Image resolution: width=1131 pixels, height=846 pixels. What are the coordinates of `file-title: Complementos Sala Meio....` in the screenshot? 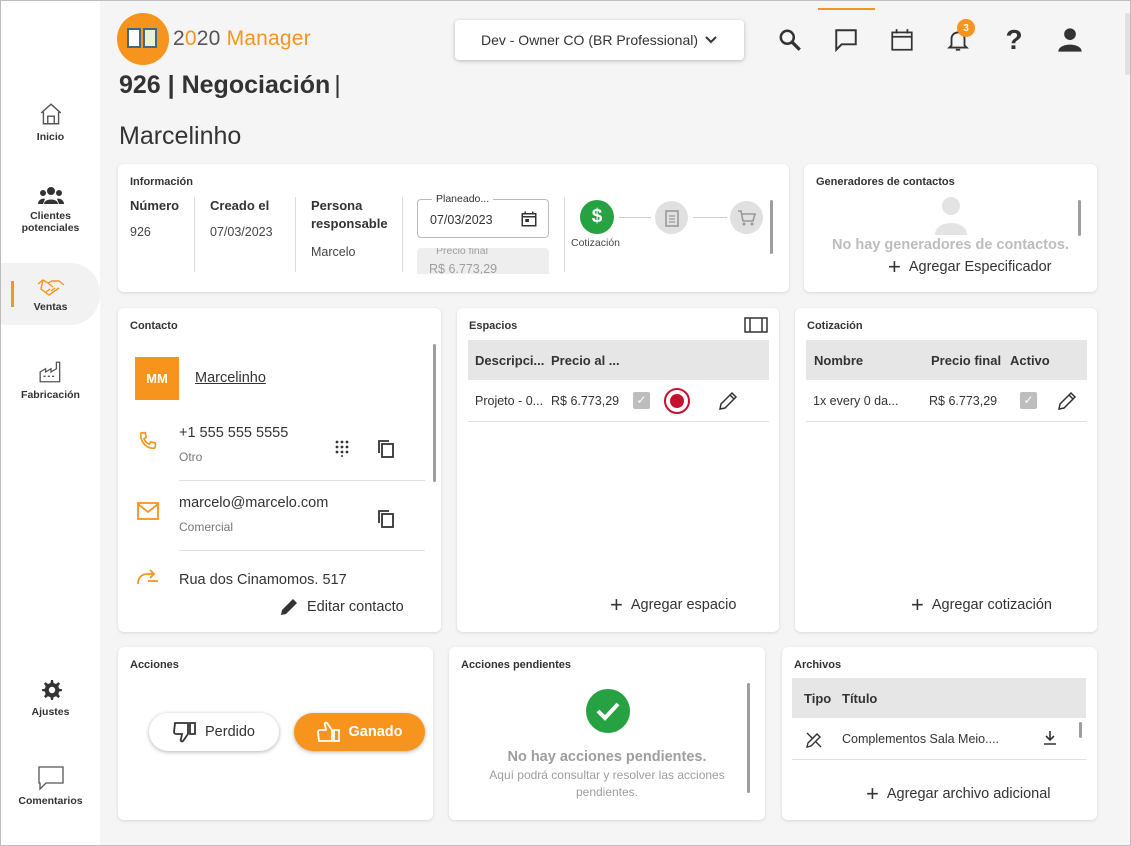 It's located at (921, 739).